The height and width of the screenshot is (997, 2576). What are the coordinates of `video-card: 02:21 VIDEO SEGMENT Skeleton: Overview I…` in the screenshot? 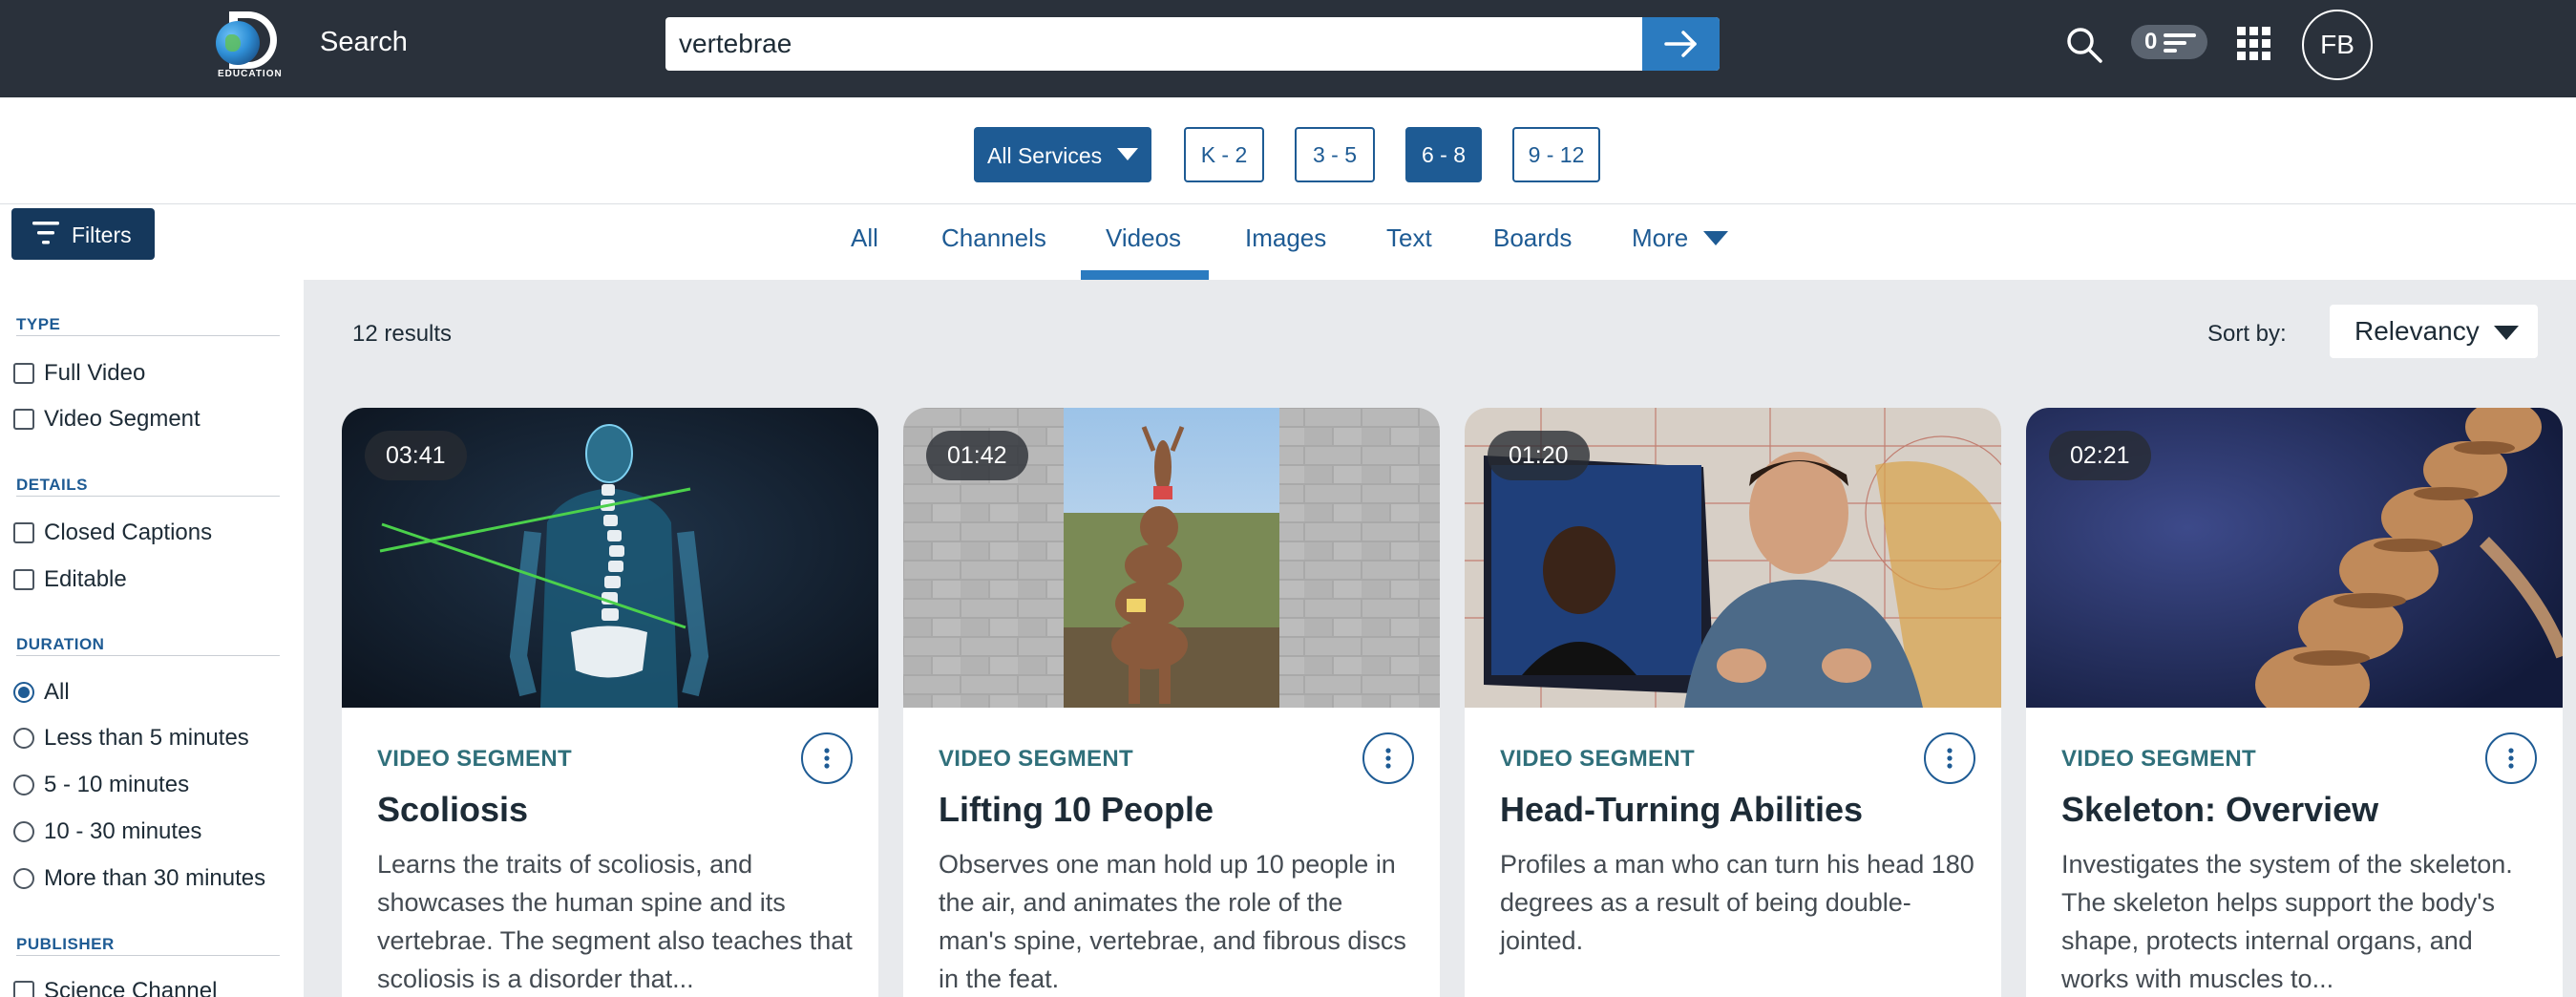 It's located at (2294, 702).